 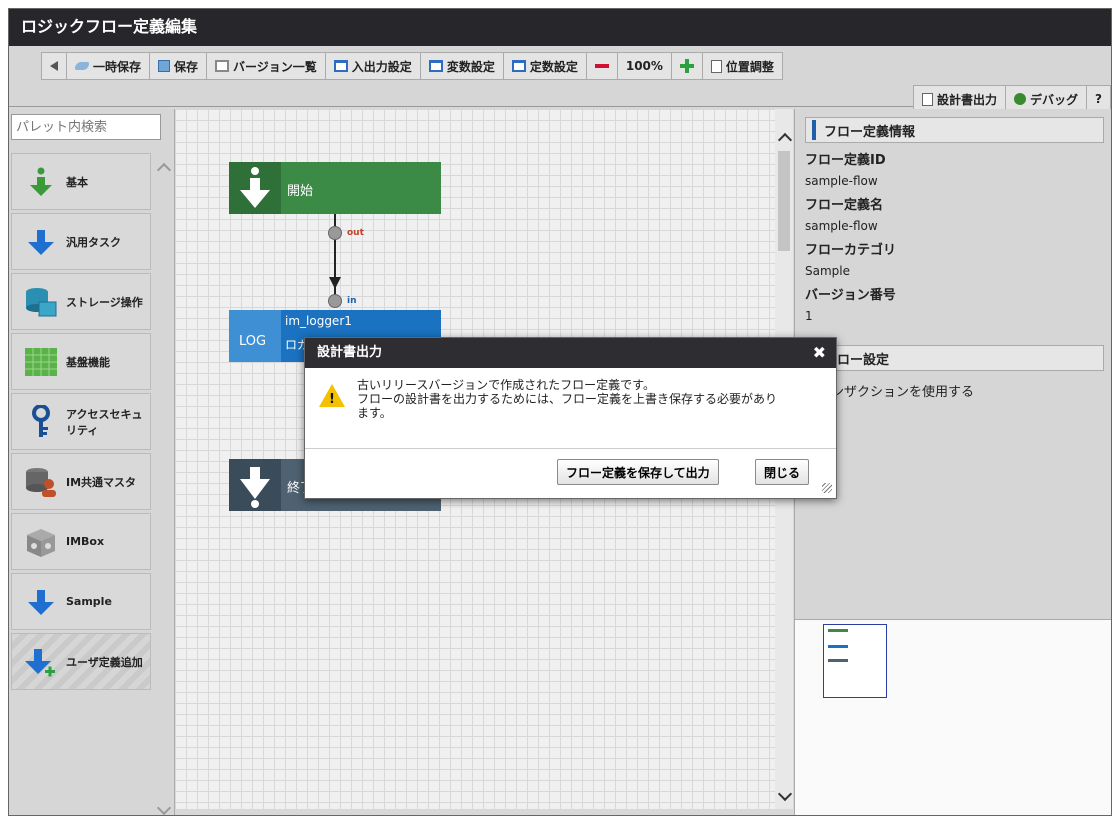 What do you see at coordinates (81, 601) in the screenshot?
I see `palette-item-sample: Sample` at bounding box center [81, 601].